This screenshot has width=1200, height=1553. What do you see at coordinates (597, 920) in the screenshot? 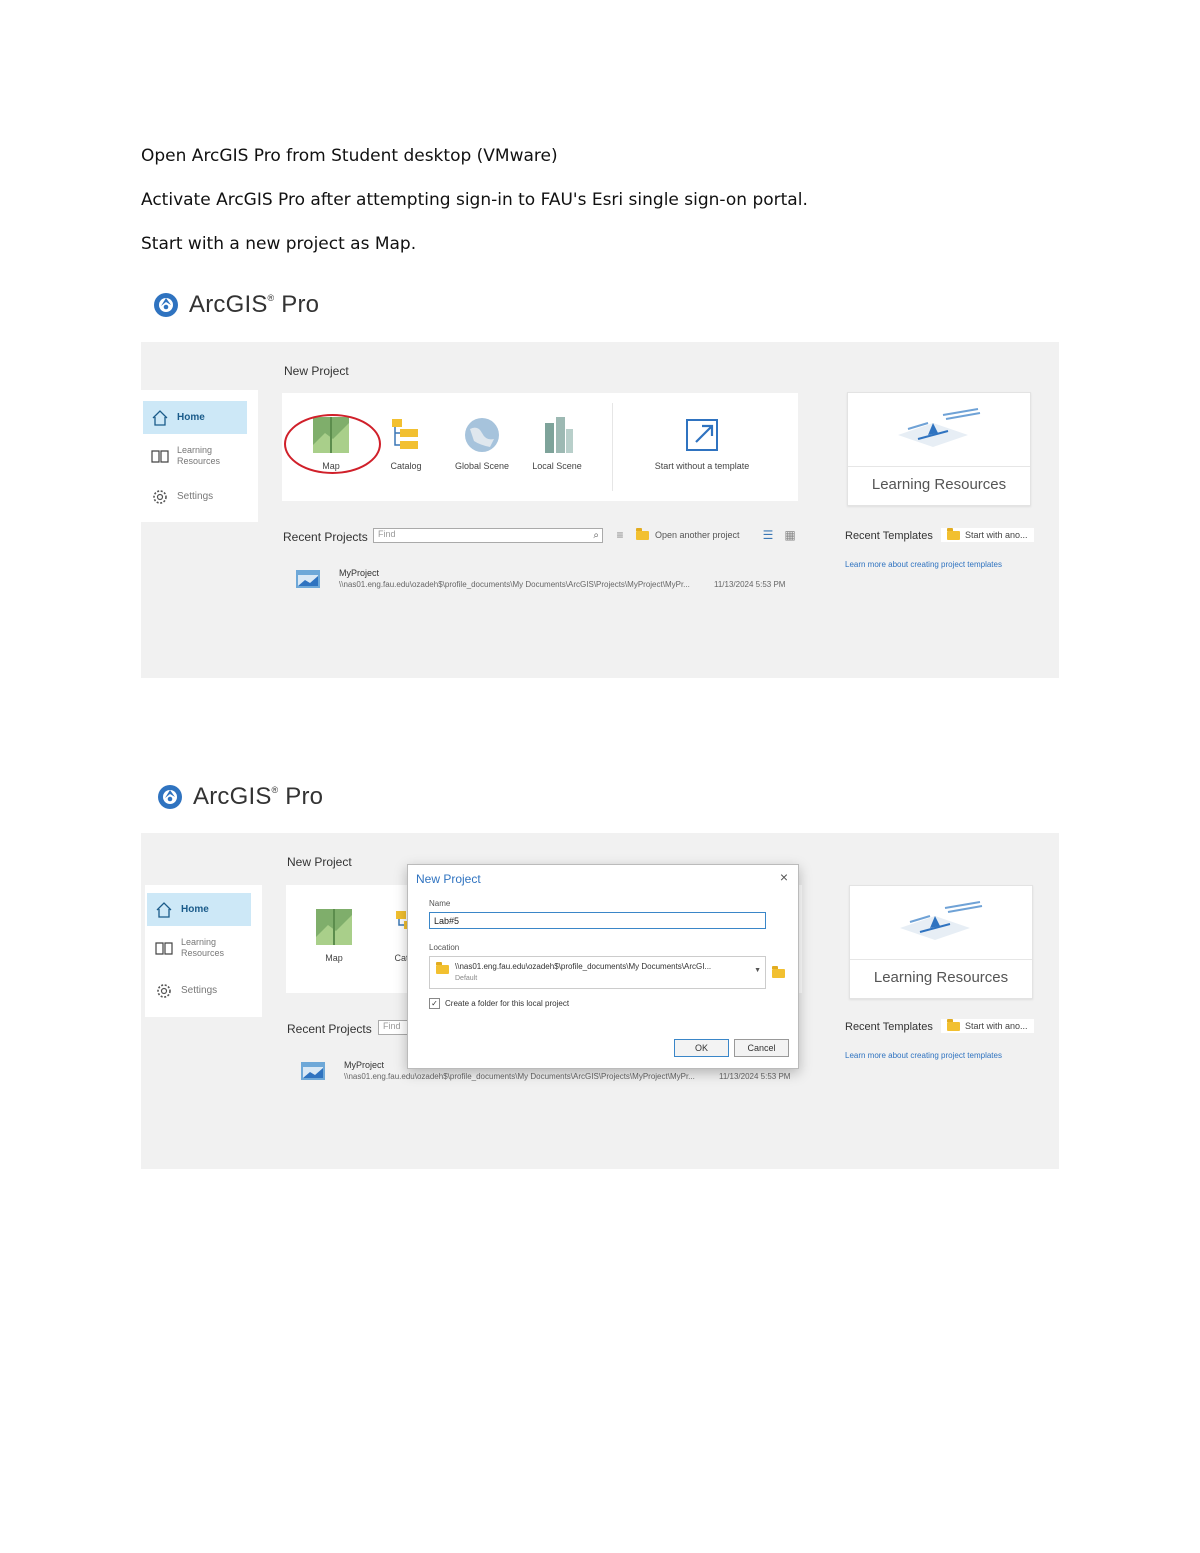
I see `project-name-input` at bounding box center [597, 920].